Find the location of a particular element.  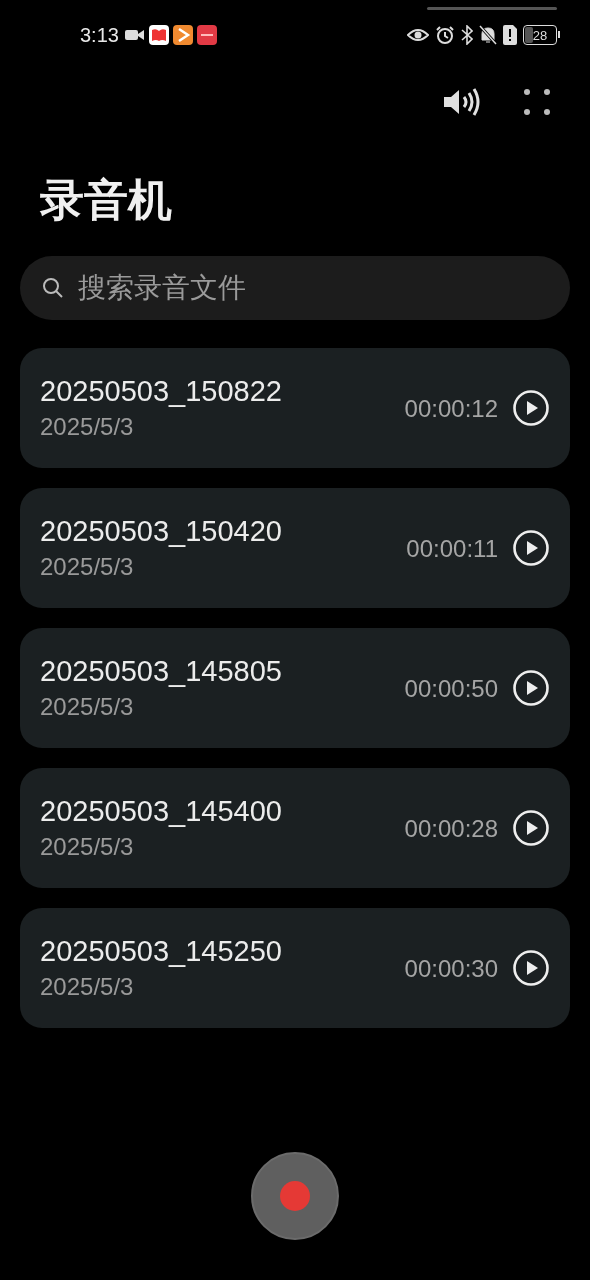

battery-level: 28 is located at coordinates (540, 35).